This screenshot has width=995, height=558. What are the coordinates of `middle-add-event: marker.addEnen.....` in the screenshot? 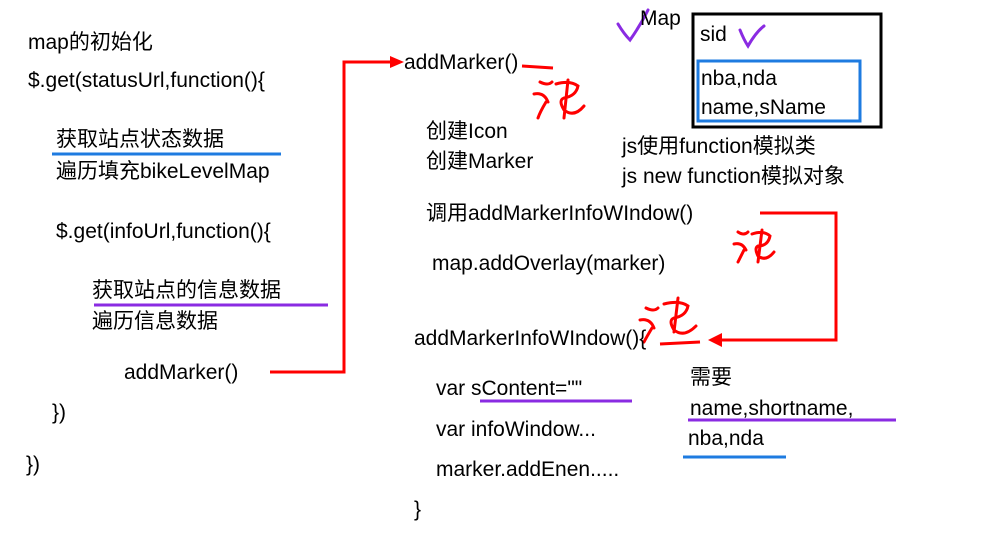 It's located at (528, 469).